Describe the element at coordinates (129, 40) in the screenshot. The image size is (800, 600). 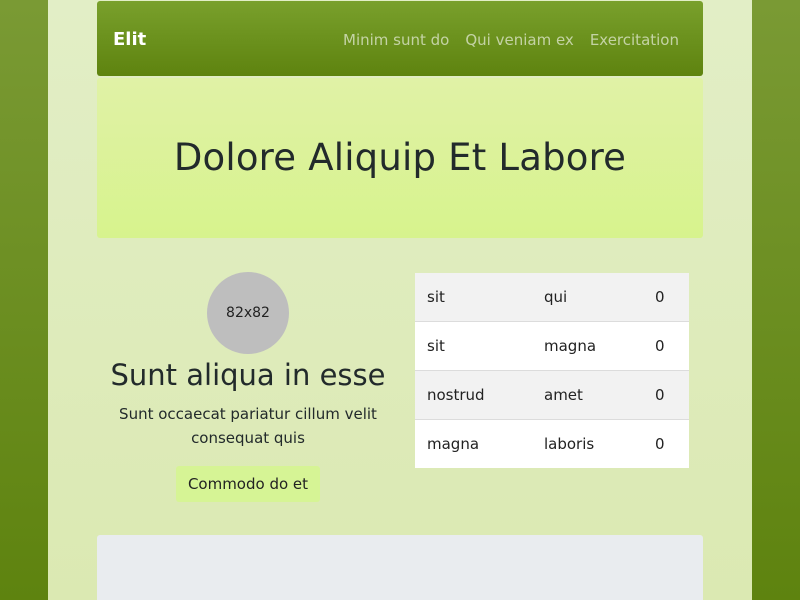
I see `brand-link: Elit` at that location.